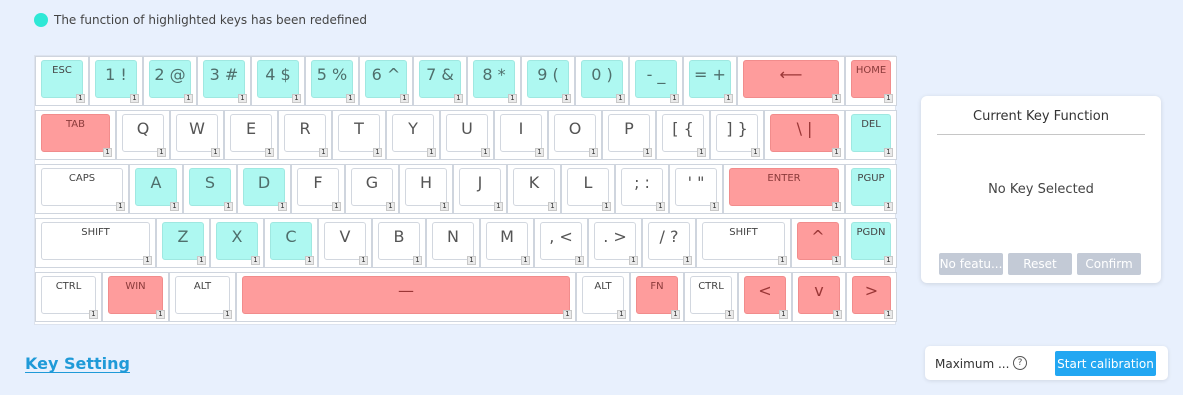  I want to click on key-label: B, so click(399, 236).